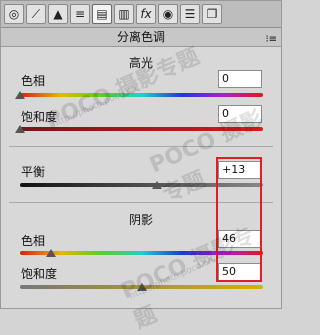 Image resolution: width=320 pixels, height=335 pixels. Describe the element at coordinates (188, 278) in the screenshot. I see `watermark: POCO 摄影专题` at that location.